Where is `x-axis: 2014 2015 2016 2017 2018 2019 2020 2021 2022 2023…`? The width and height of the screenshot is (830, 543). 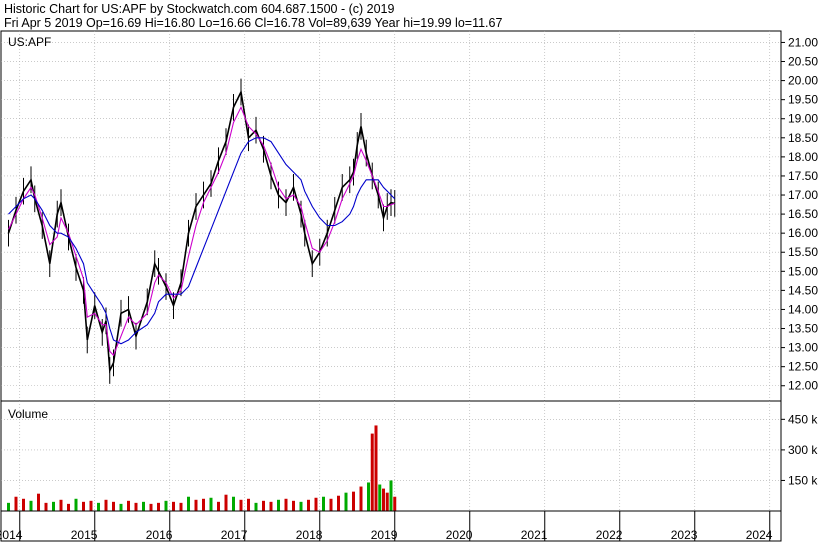 x-axis: 2014 2015 2016 2017 2018 2019 2020 2021 2022 2023… is located at coordinates (386, 526).